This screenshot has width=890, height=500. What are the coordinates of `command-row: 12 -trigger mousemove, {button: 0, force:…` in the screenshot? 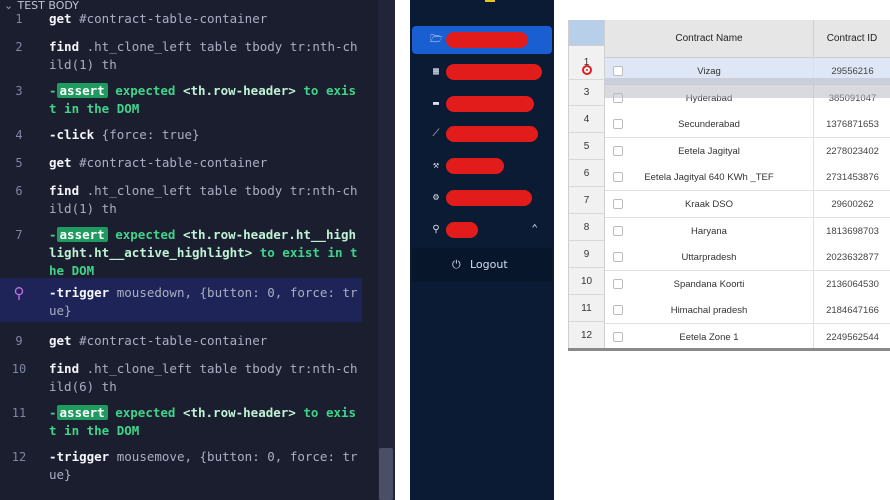 It's located at (181, 468).